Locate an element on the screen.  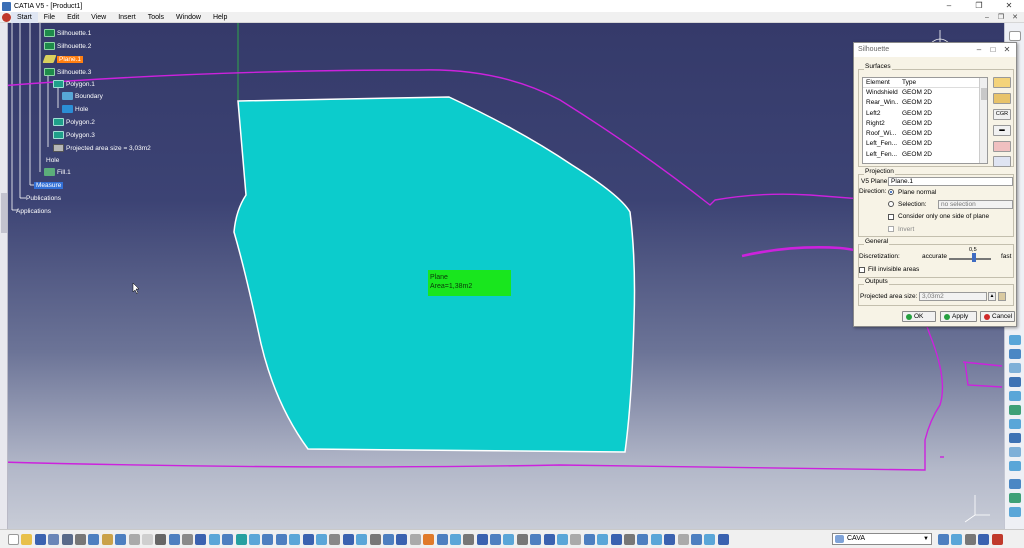
workbench-select: CAVA ▼ is located at coordinates (882, 539).